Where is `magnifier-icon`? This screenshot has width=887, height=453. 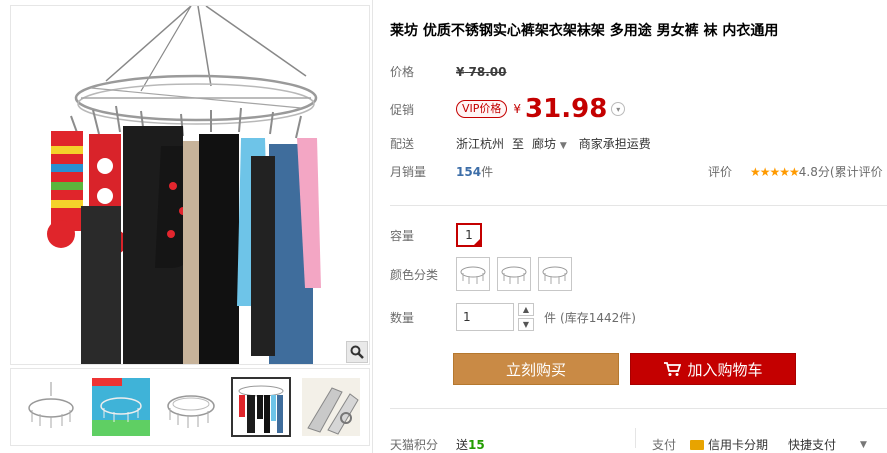 magnifier-icon is located at coordinates (357, 352).